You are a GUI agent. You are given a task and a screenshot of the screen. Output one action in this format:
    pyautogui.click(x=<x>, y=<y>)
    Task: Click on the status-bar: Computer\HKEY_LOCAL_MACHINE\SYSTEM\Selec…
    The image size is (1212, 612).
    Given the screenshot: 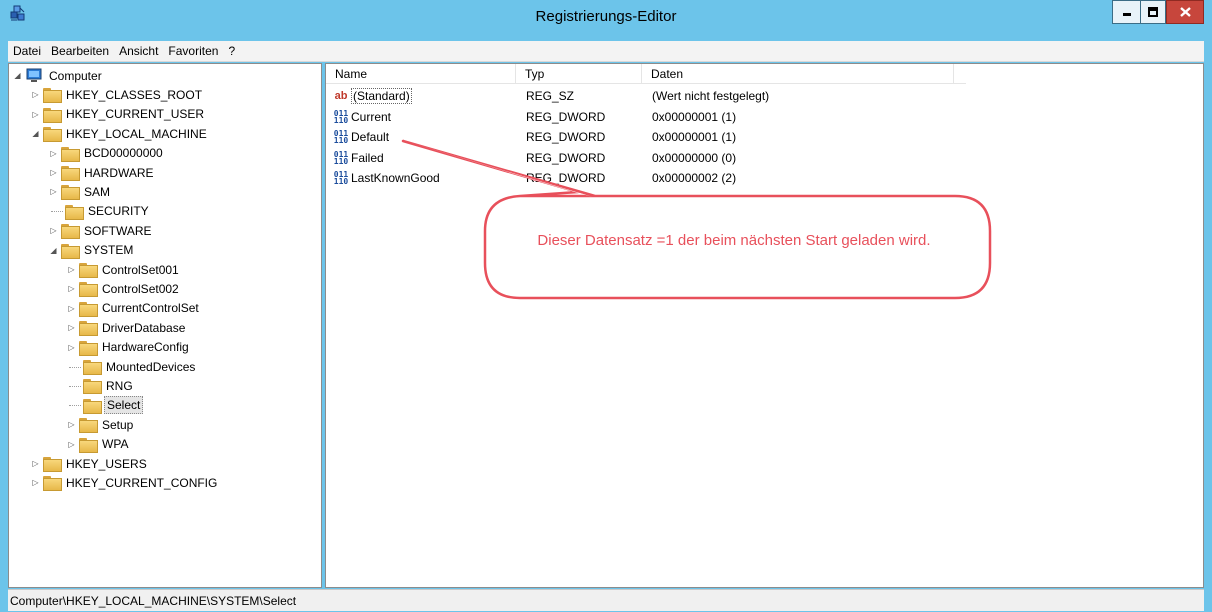 What is the action you would take?
    pyautogui.click(x=606, y=600)
    